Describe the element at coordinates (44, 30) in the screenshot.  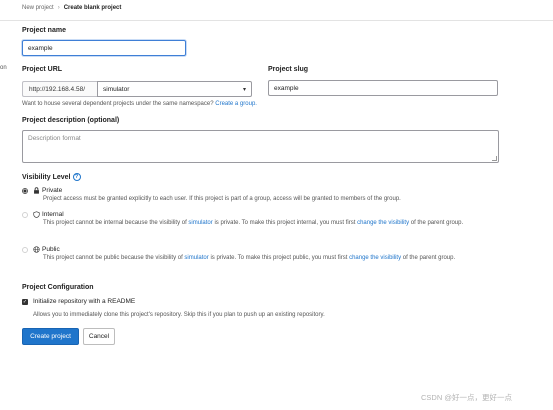
I see `project-name-label: Project name` at that location.